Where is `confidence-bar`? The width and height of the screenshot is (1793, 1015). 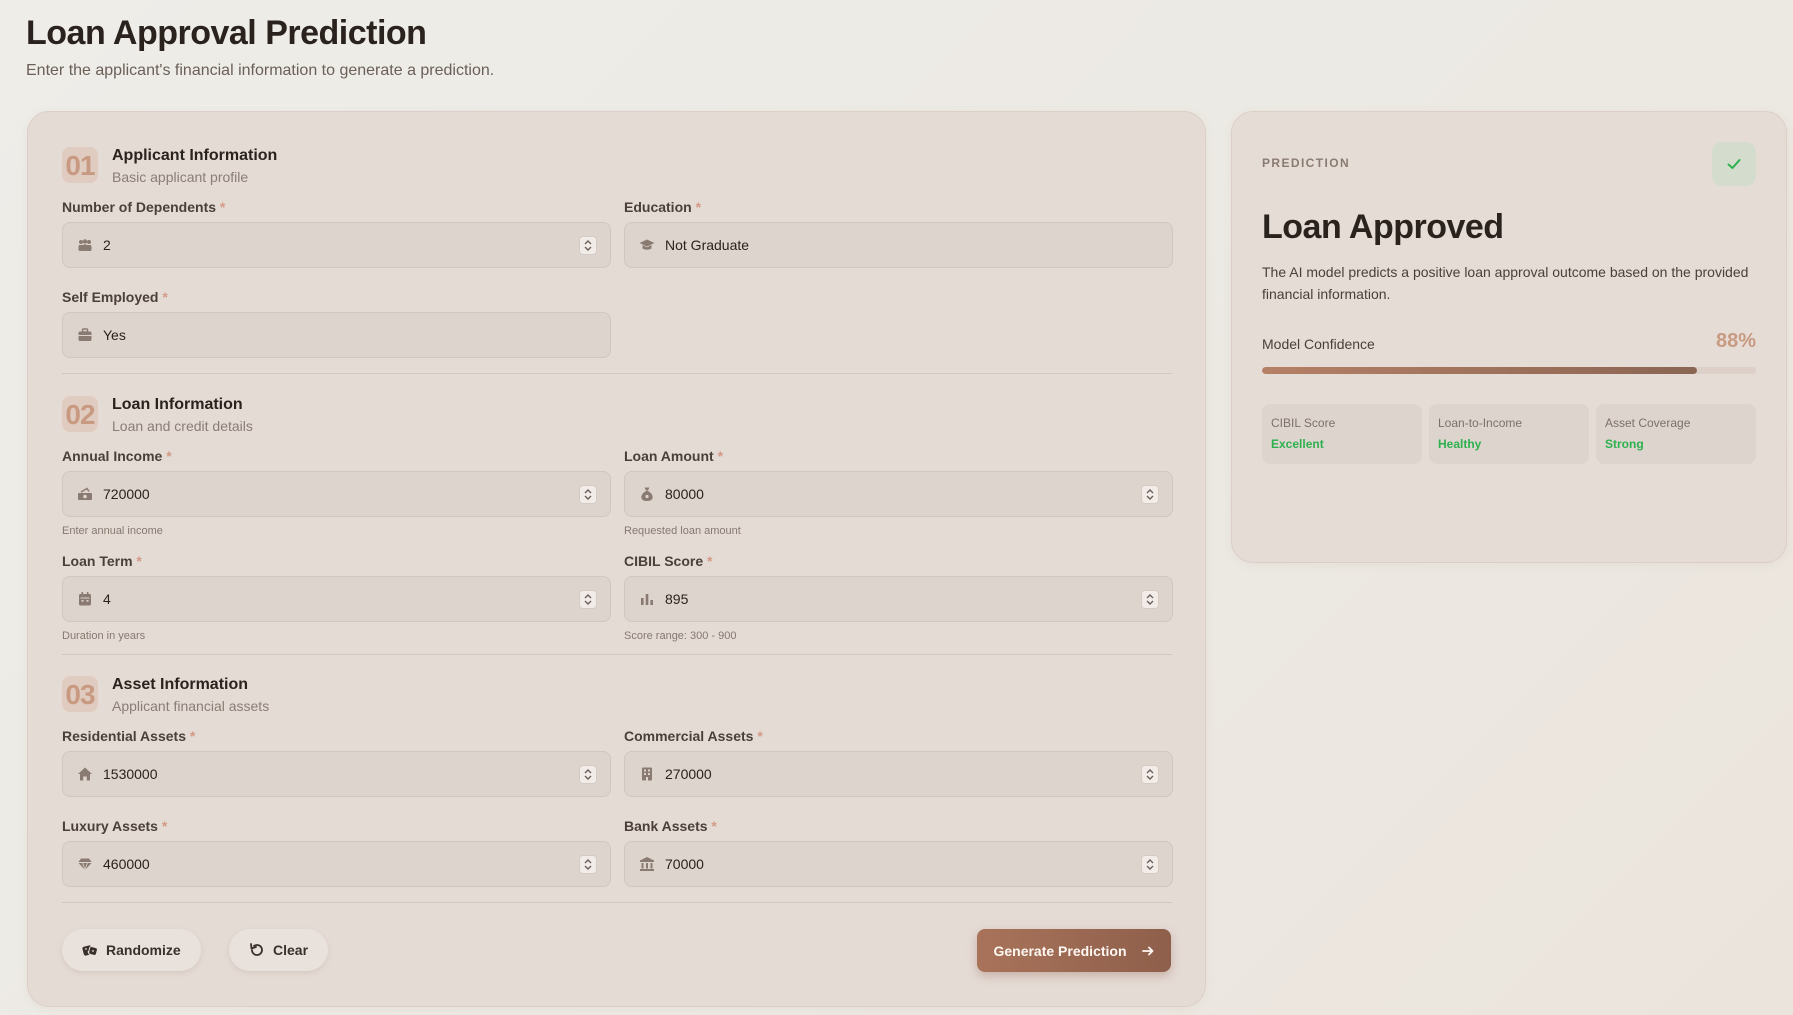 confidence-bar is located at coordinates (1509, 370).